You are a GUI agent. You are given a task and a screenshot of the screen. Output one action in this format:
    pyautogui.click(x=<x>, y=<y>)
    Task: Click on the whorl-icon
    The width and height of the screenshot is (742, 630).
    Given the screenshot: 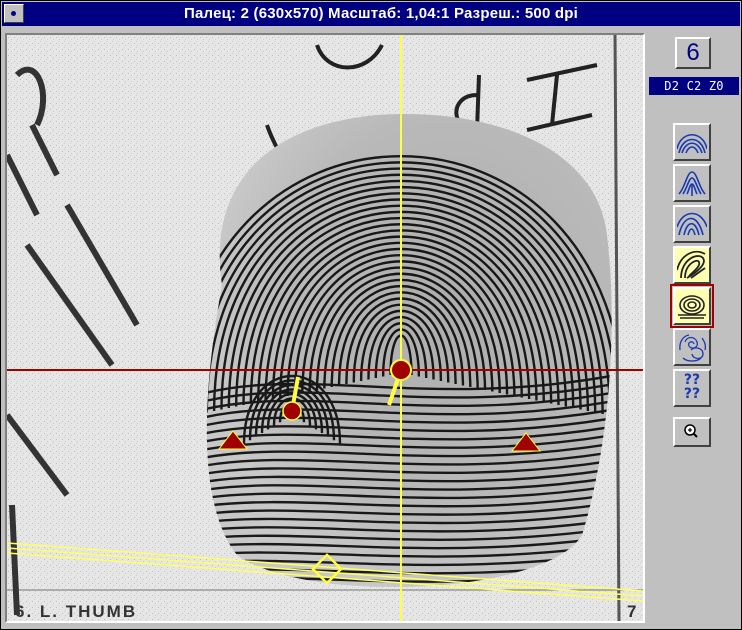 What is the action you would take?
    pyautogui.click(x=692, y=307)
    